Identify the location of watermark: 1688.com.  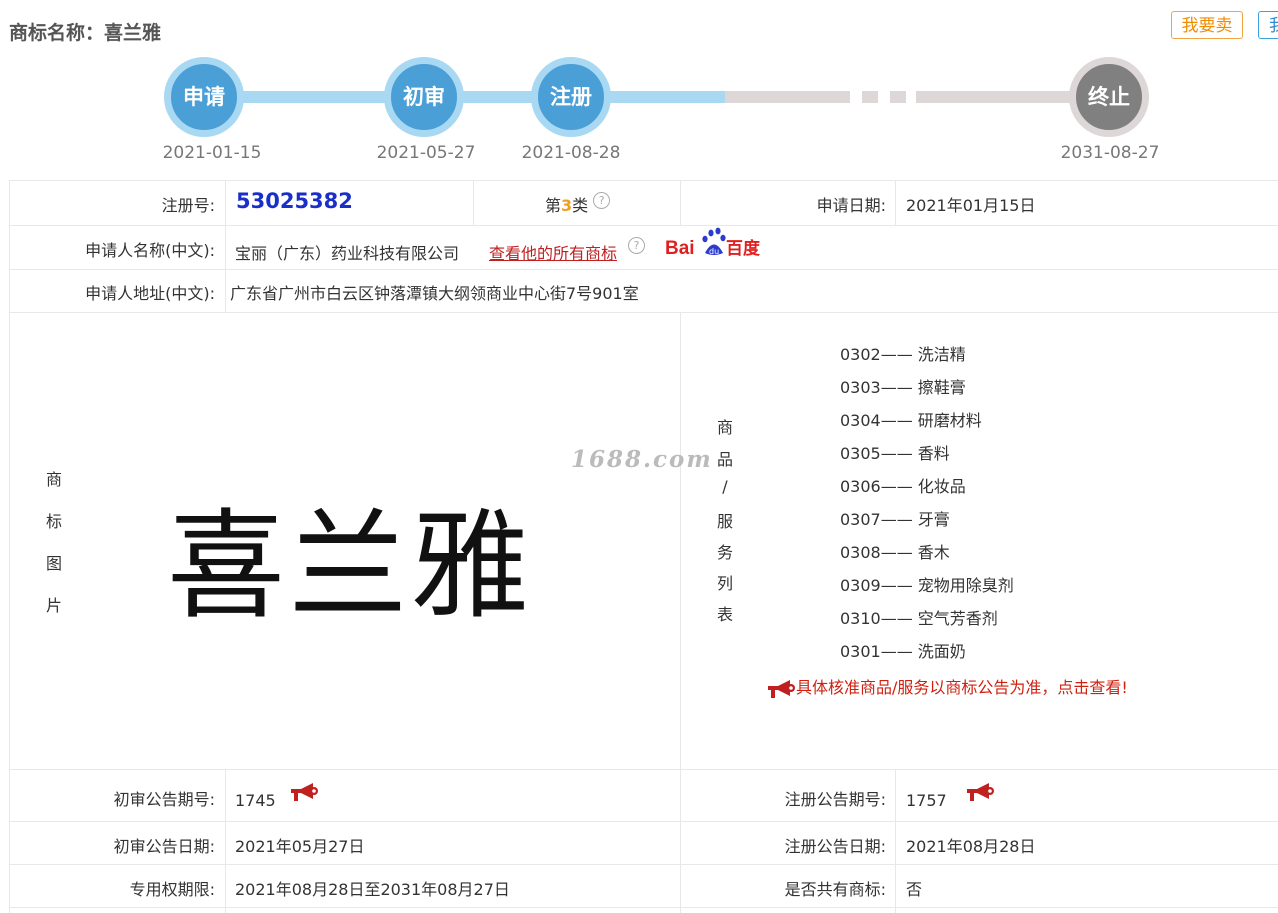
(642, 459).